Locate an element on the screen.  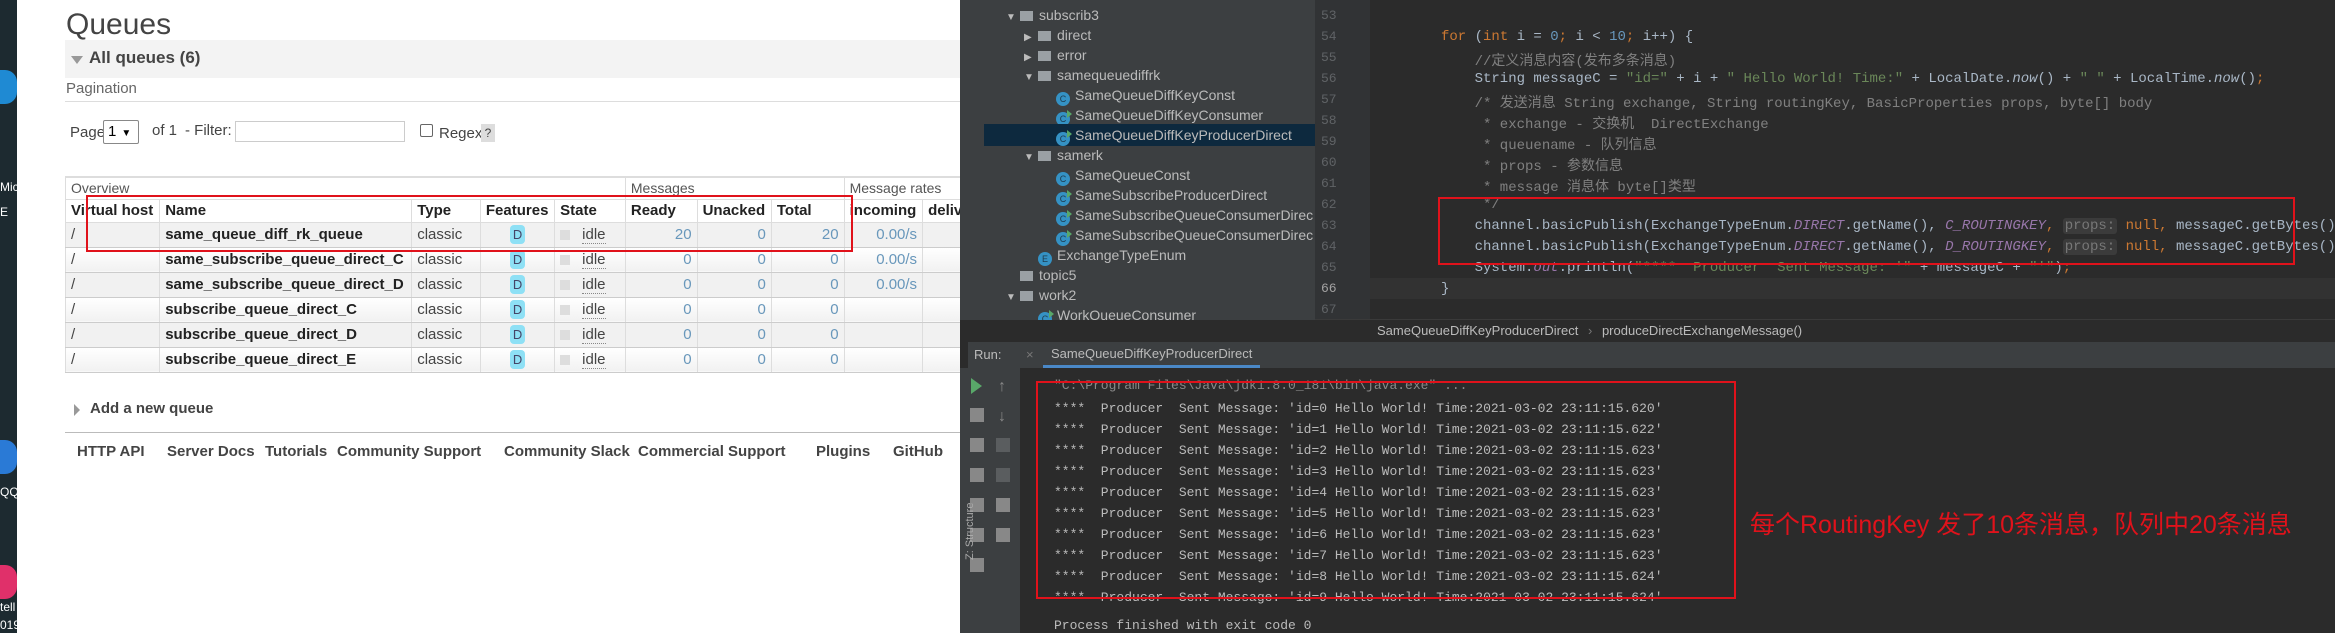
vhost-cell: / is located at coordinates (112, 310).